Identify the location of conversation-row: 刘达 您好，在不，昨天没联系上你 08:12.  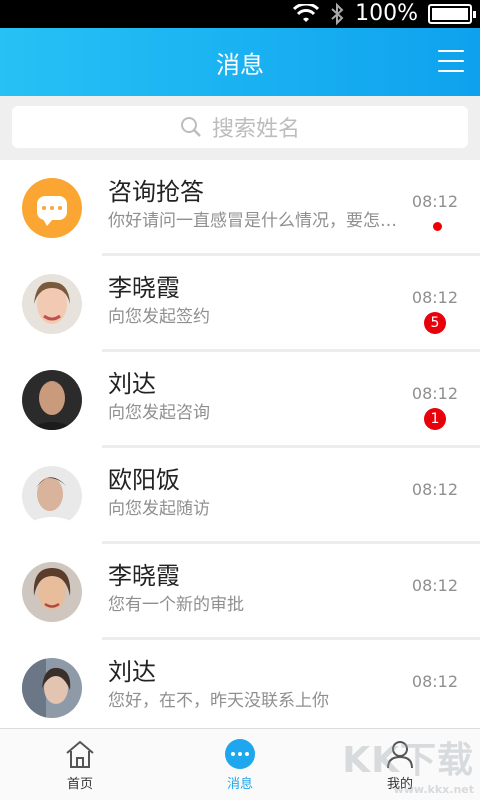
(240, 684).